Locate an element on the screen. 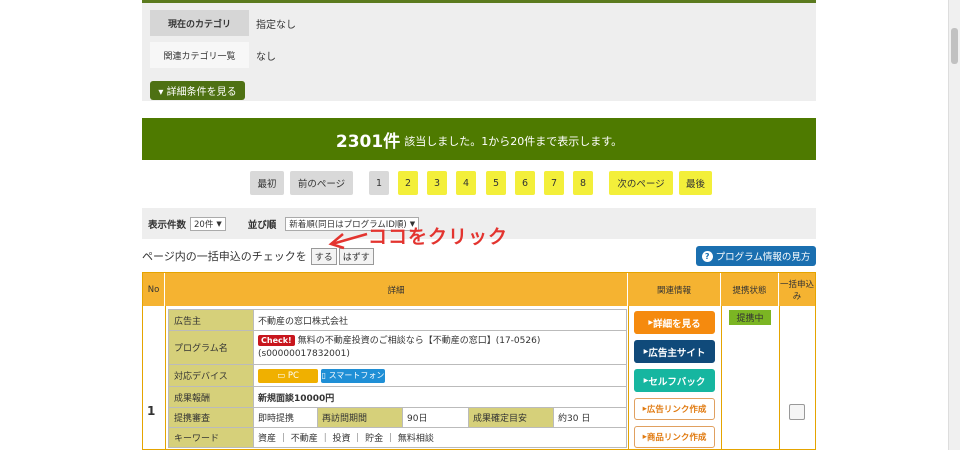 The image size is (960, 450). device-value: ▭ PC ▯ スマートフォン is located at coordinates (440, 375).